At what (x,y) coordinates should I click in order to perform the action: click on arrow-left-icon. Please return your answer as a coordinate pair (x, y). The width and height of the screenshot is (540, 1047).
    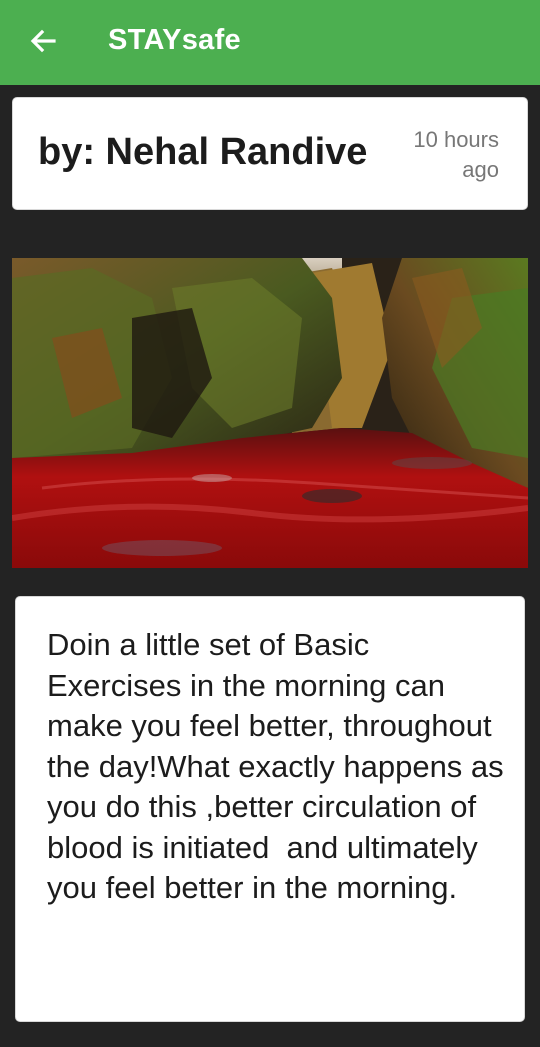
    Looking at the image, I should click on (43, 43).